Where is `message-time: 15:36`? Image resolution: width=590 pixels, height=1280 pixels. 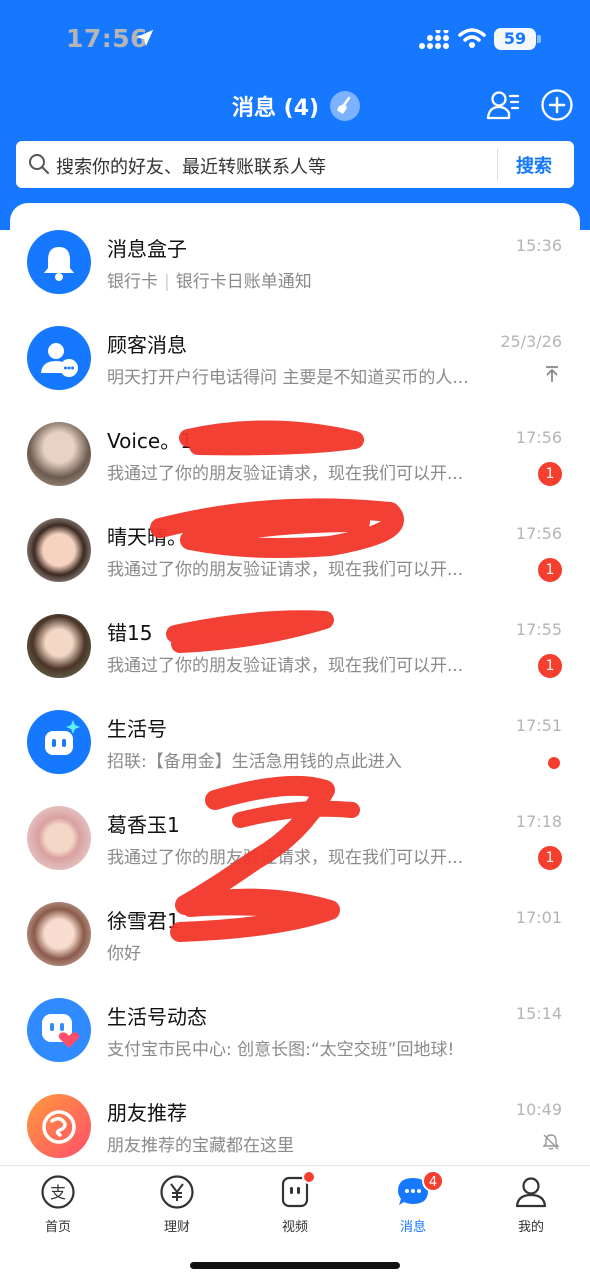
message-time: 15:36 is located at coordinates (538, 245).